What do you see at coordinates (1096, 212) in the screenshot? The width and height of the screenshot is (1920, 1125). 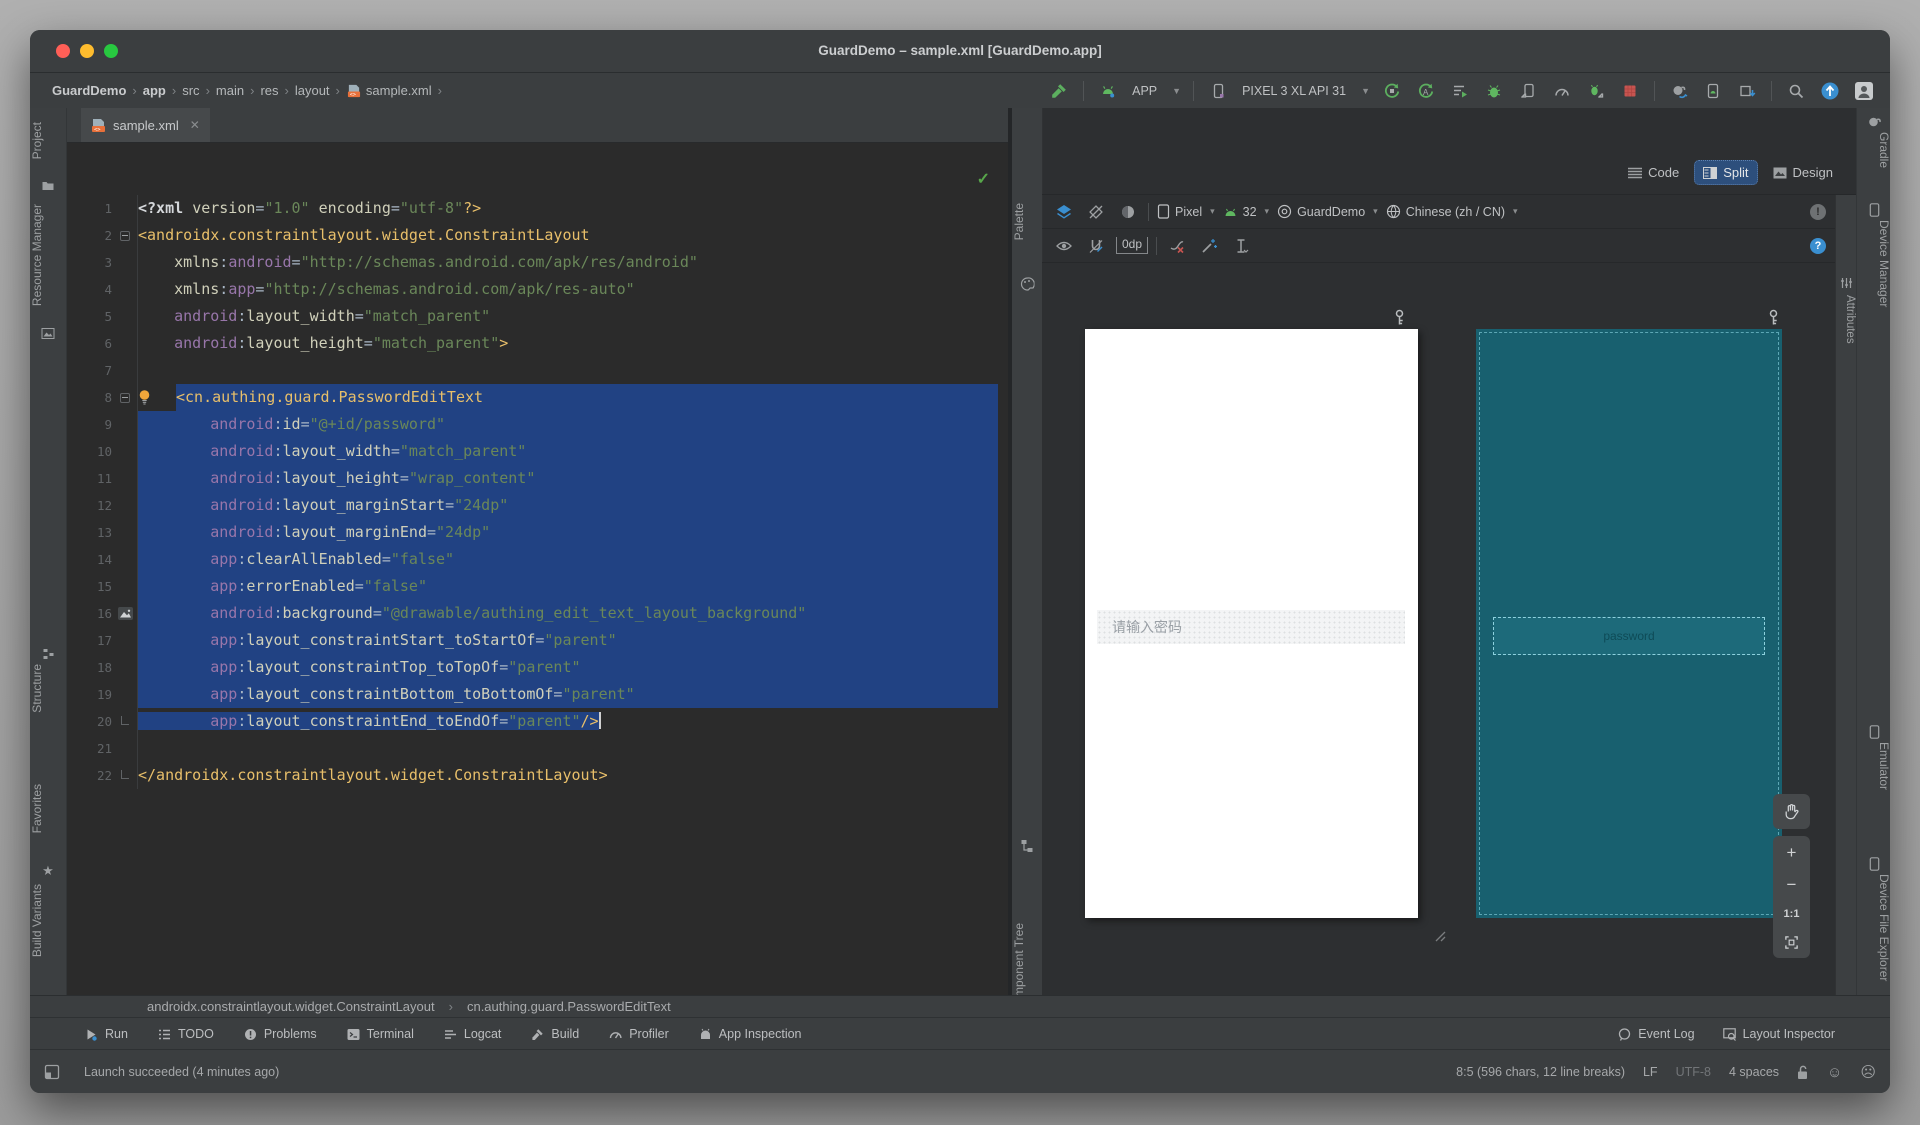 I see `orientation-icon` at bounding box center [1096, 212].